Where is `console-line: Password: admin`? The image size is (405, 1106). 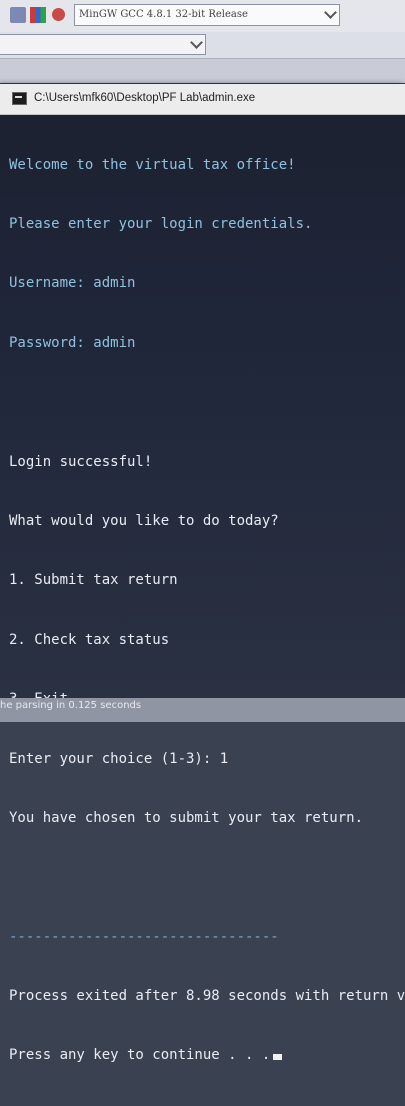
console-line: Password: admin is located at coordinates (72, 342).